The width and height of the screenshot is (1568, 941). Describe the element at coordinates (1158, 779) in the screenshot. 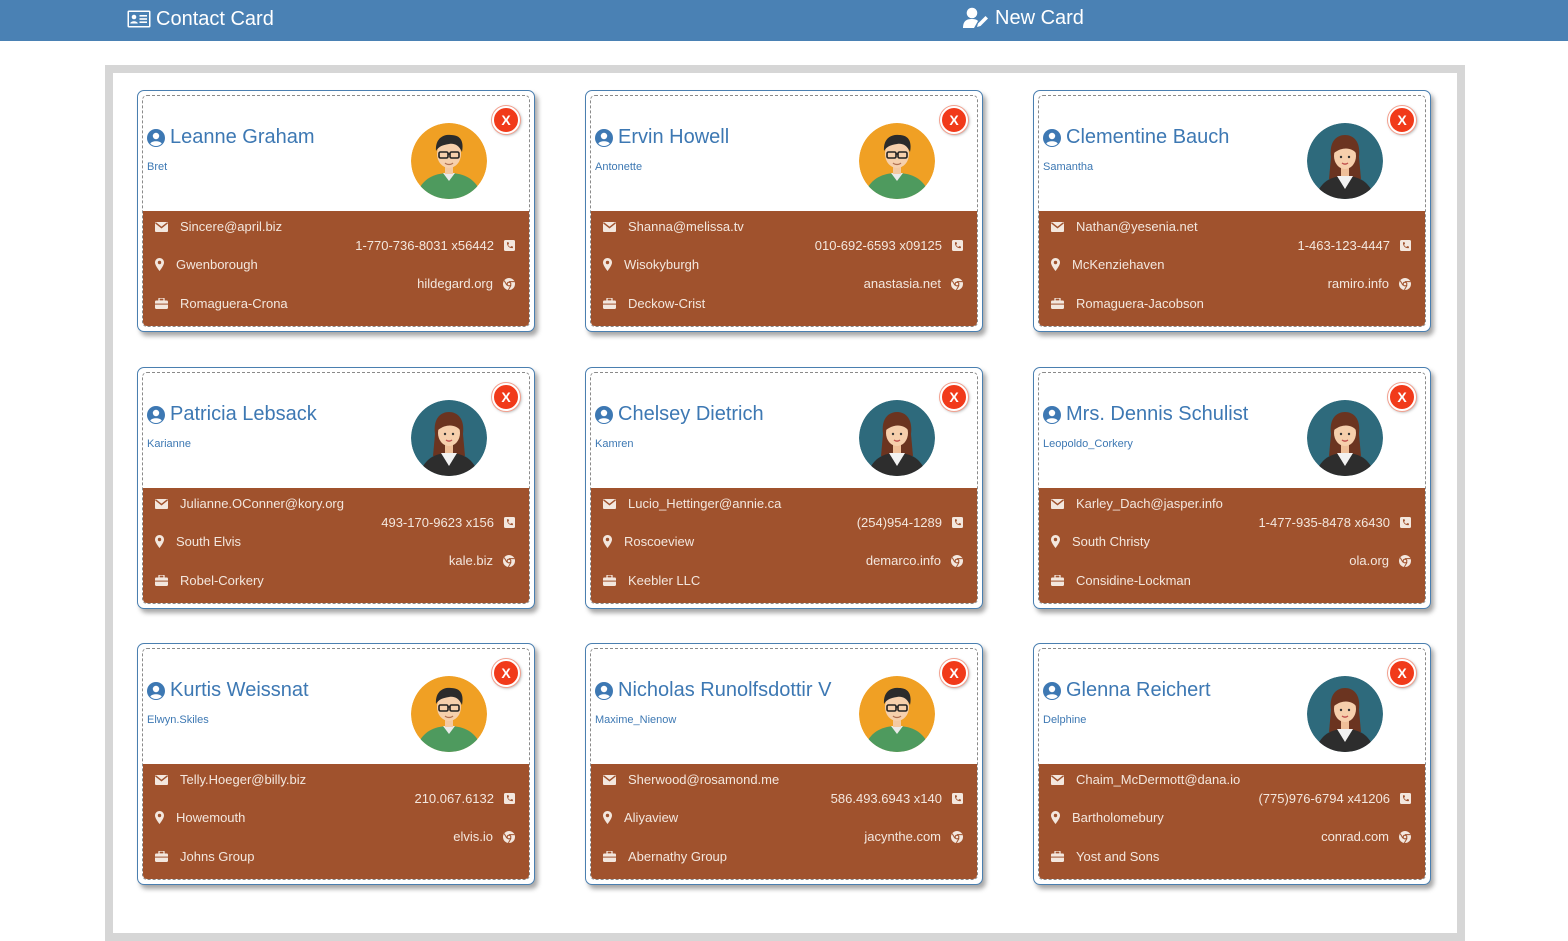

I see `contact-email: Chaim_McDermott@dana.io` at that location.